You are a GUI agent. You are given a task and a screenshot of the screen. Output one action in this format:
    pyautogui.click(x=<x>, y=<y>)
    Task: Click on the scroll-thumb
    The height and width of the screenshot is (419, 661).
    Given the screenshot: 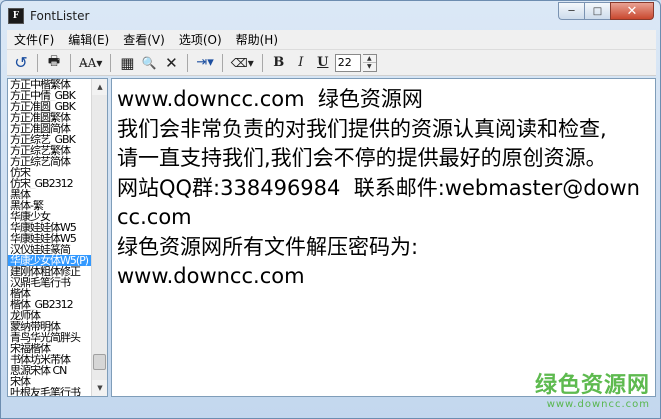 What is the action you would take?
    pyautogui.click(x=99, y=362)
    